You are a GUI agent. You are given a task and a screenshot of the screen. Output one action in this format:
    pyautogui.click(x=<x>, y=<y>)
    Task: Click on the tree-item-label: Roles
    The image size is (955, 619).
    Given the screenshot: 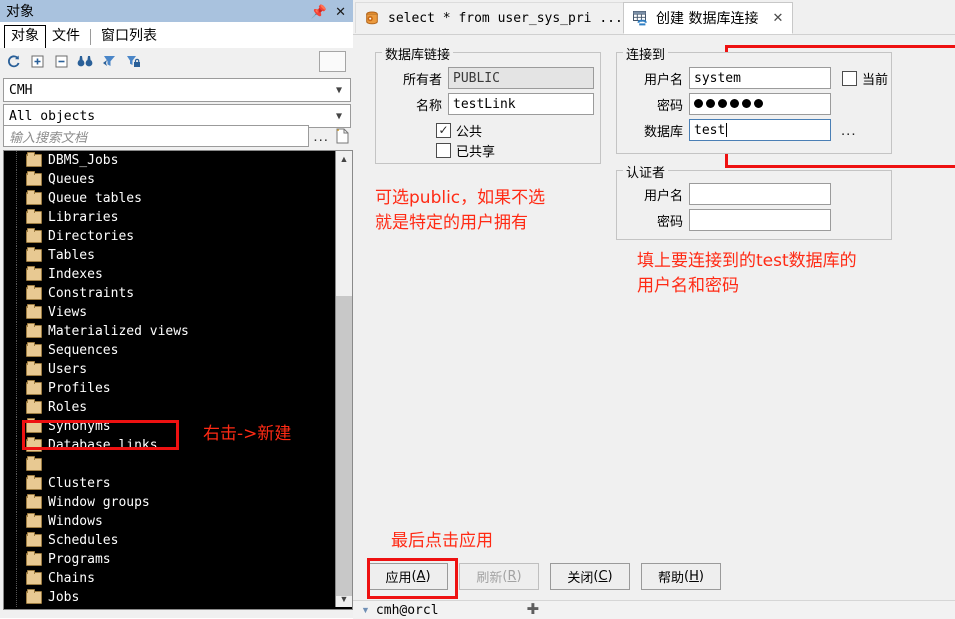 What is the action you would take?
    pyautogui.click(x=68, y=407)
    